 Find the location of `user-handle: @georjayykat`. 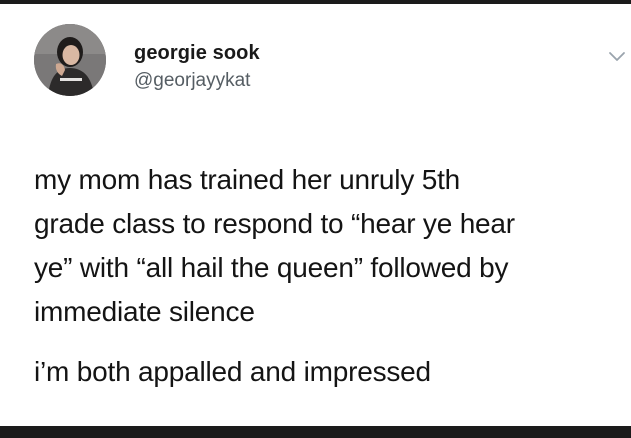

user-handle: @georjayykat is located at coordinates (192, 81).